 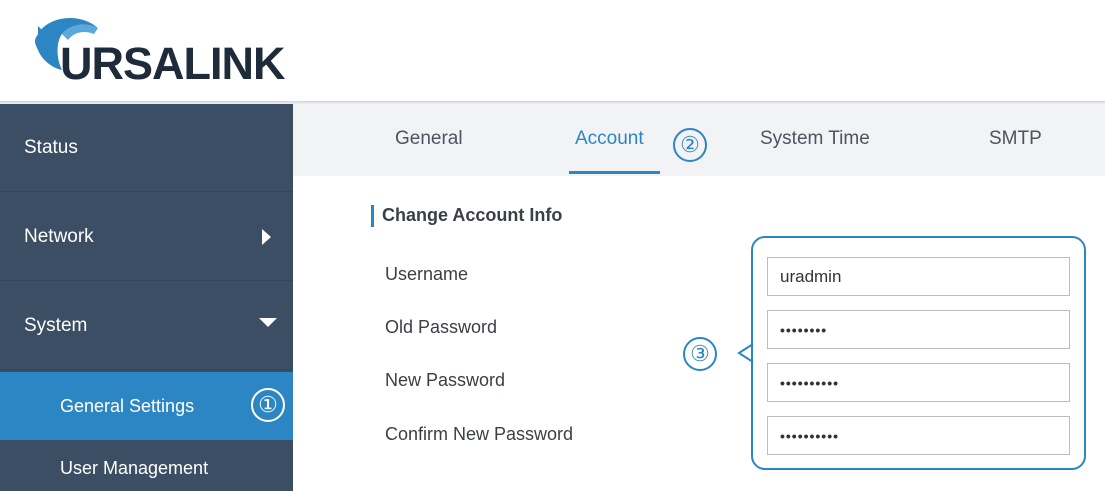 I want to click on confirm-password-field: ••••••••••, so click(x=918, y=435).